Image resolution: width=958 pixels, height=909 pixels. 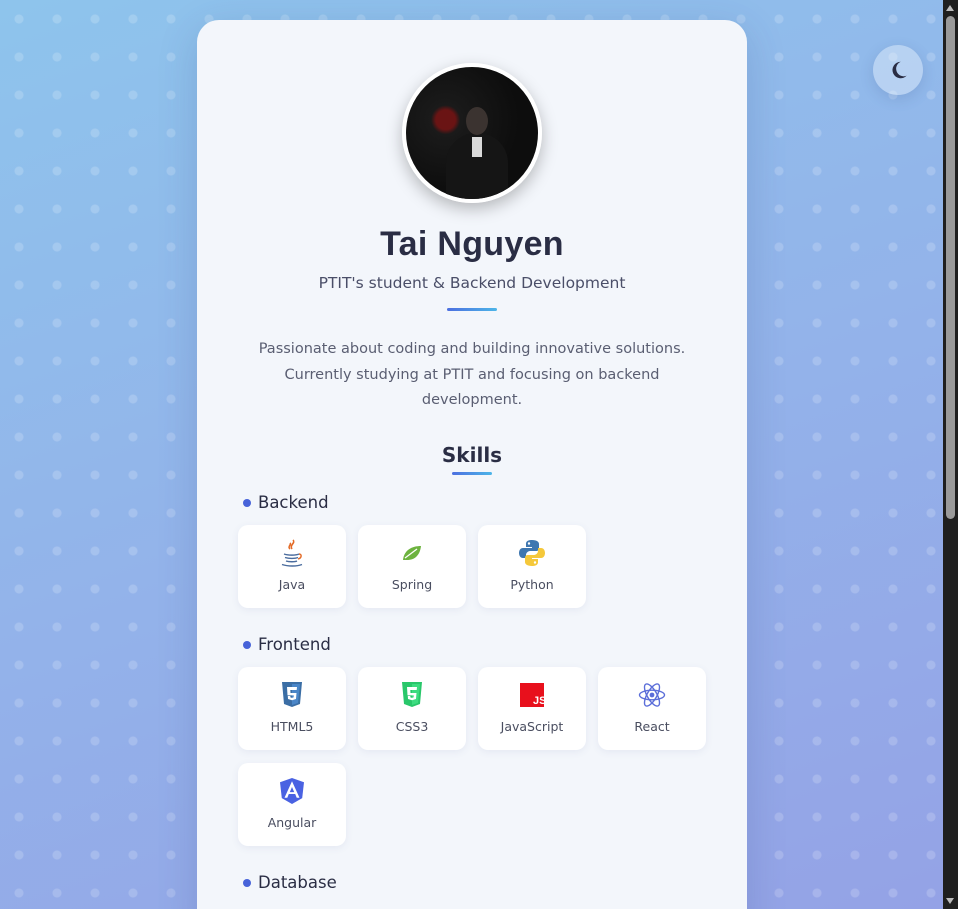 What do you see at coordinates (292, 694) in the screenshot?
I see `html5-icon` at bounding box center [292, 694].